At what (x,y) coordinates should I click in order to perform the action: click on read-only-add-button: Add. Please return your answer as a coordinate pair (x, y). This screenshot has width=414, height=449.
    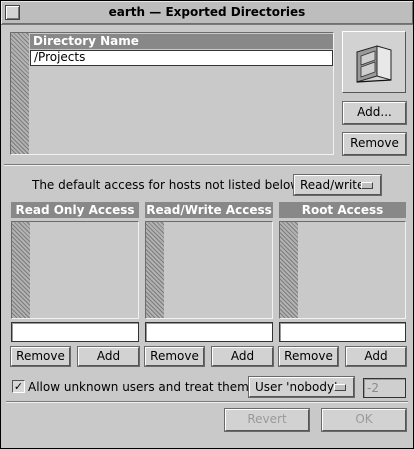
    Looking at the image, I should click on (108, 356).